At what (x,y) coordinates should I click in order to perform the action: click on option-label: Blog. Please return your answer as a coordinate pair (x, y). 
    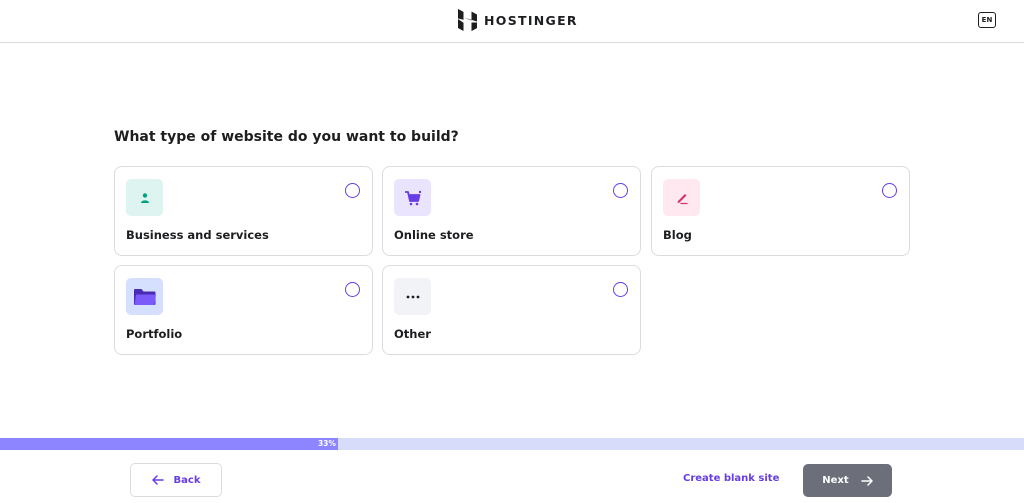
    Looking at the image, I should click on (677, 235).